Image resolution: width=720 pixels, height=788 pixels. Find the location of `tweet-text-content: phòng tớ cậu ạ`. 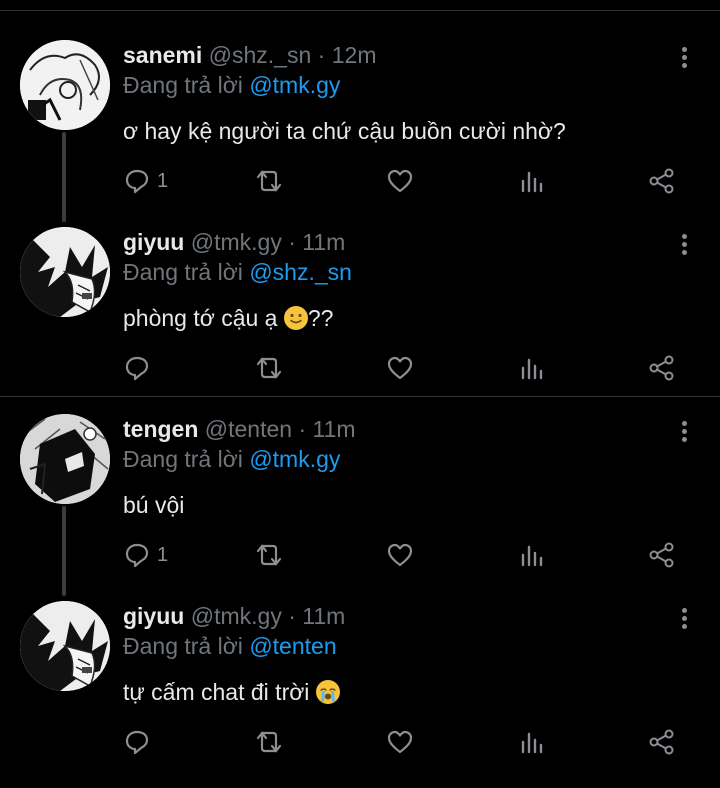

tweet-text-content: phòng tớ cậu ạ is located at coordinates (200, 318).